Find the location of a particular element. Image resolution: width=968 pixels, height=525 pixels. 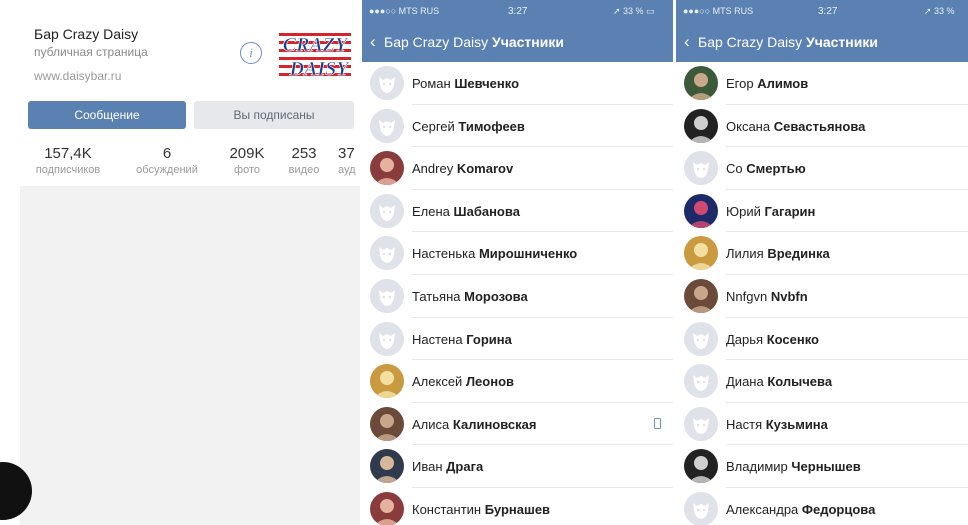

member-first-name: Иван is located at coordinates (427, 467).